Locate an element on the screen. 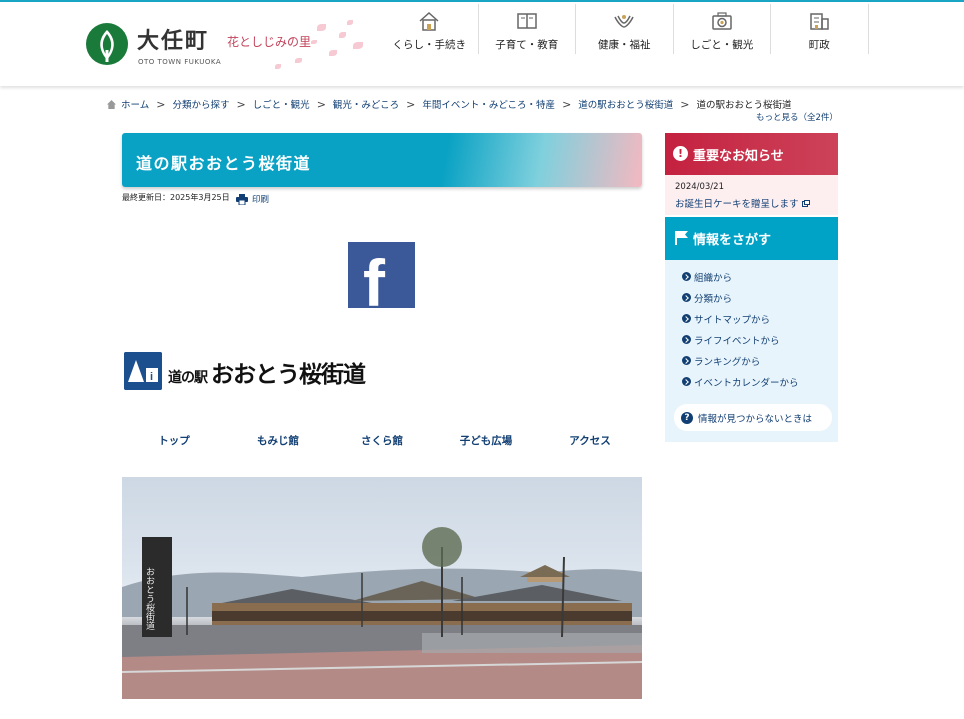 The width and height of the screenshot is (964, 719). facebook-icon: f is located at coordinates (374, 277).